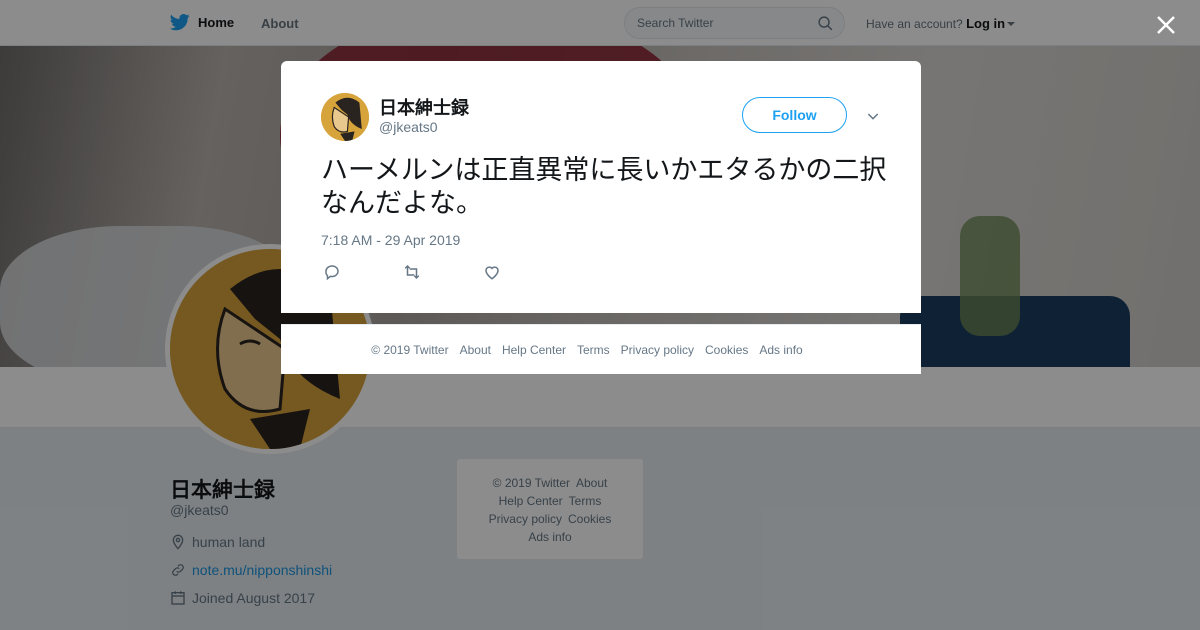  Describe the element at coordinates (657, 350) in the screenshot. I see `footer-privacy-link: Privacy policy` at that location.